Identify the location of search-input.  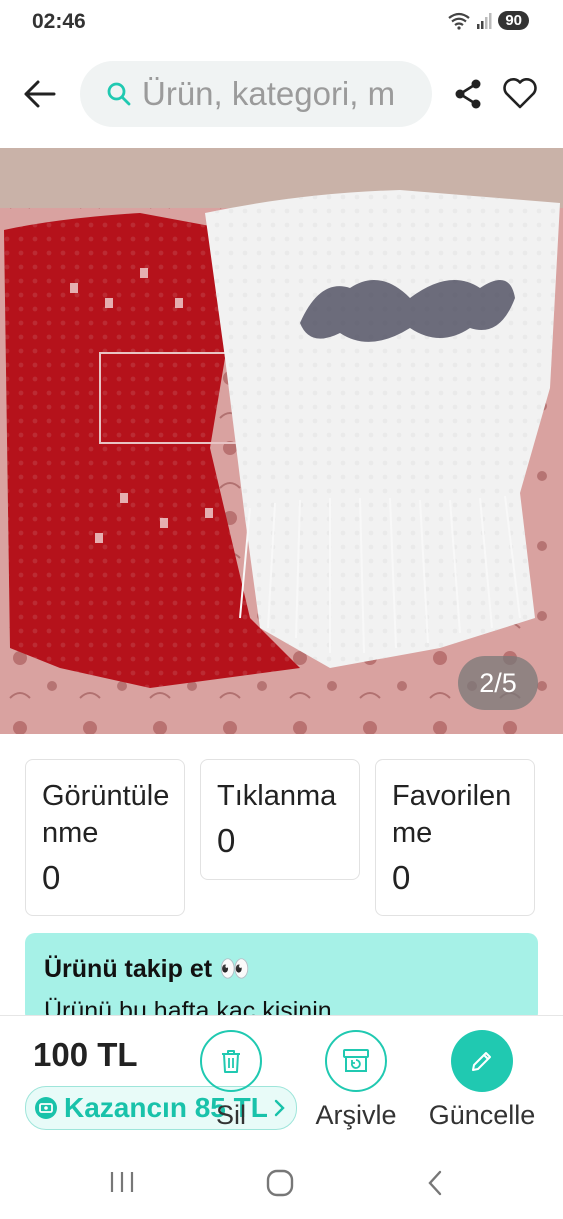
(287, 94).